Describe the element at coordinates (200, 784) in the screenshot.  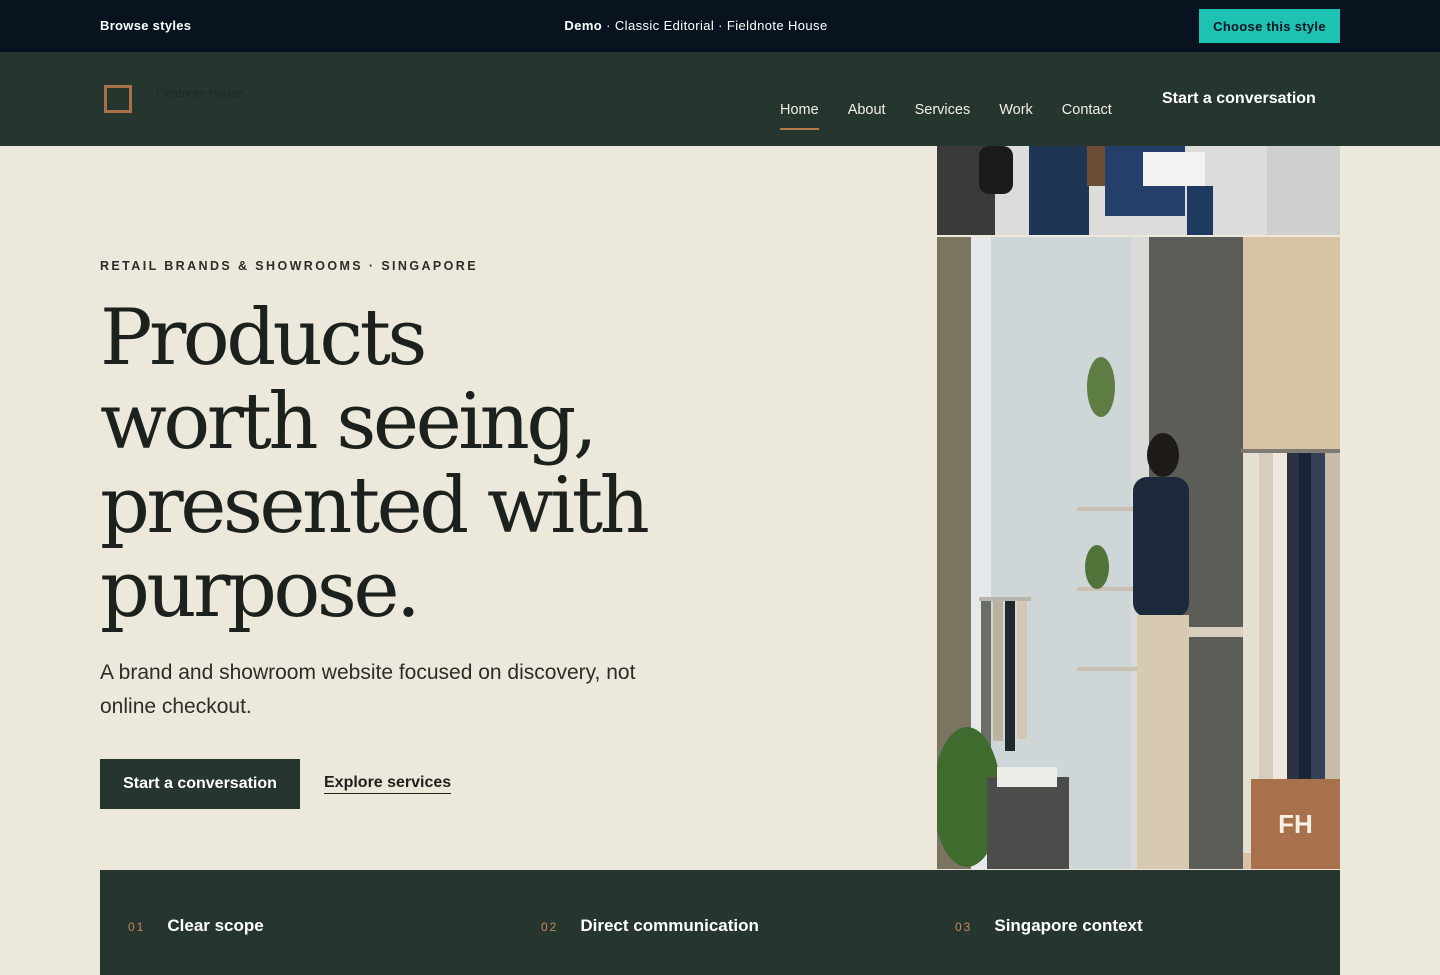
I see `start-conversation-button: Start a conversation` at that location.